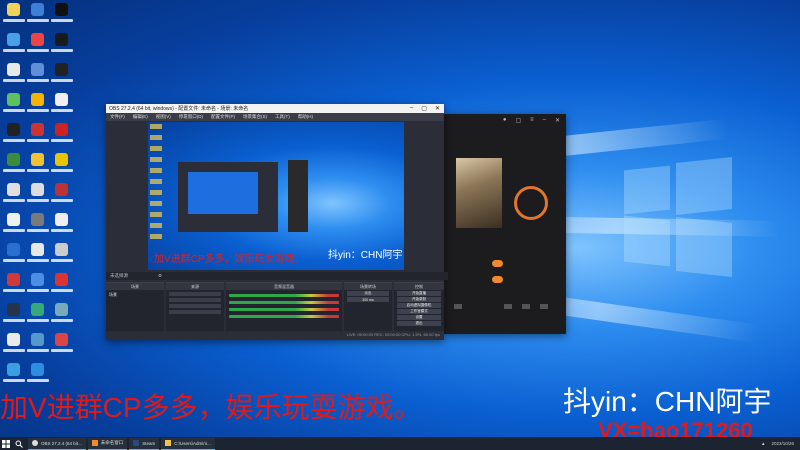  Describe the element at coordinates (419, 323) in the screenshot. I see `exit-button: 退出` at that location.